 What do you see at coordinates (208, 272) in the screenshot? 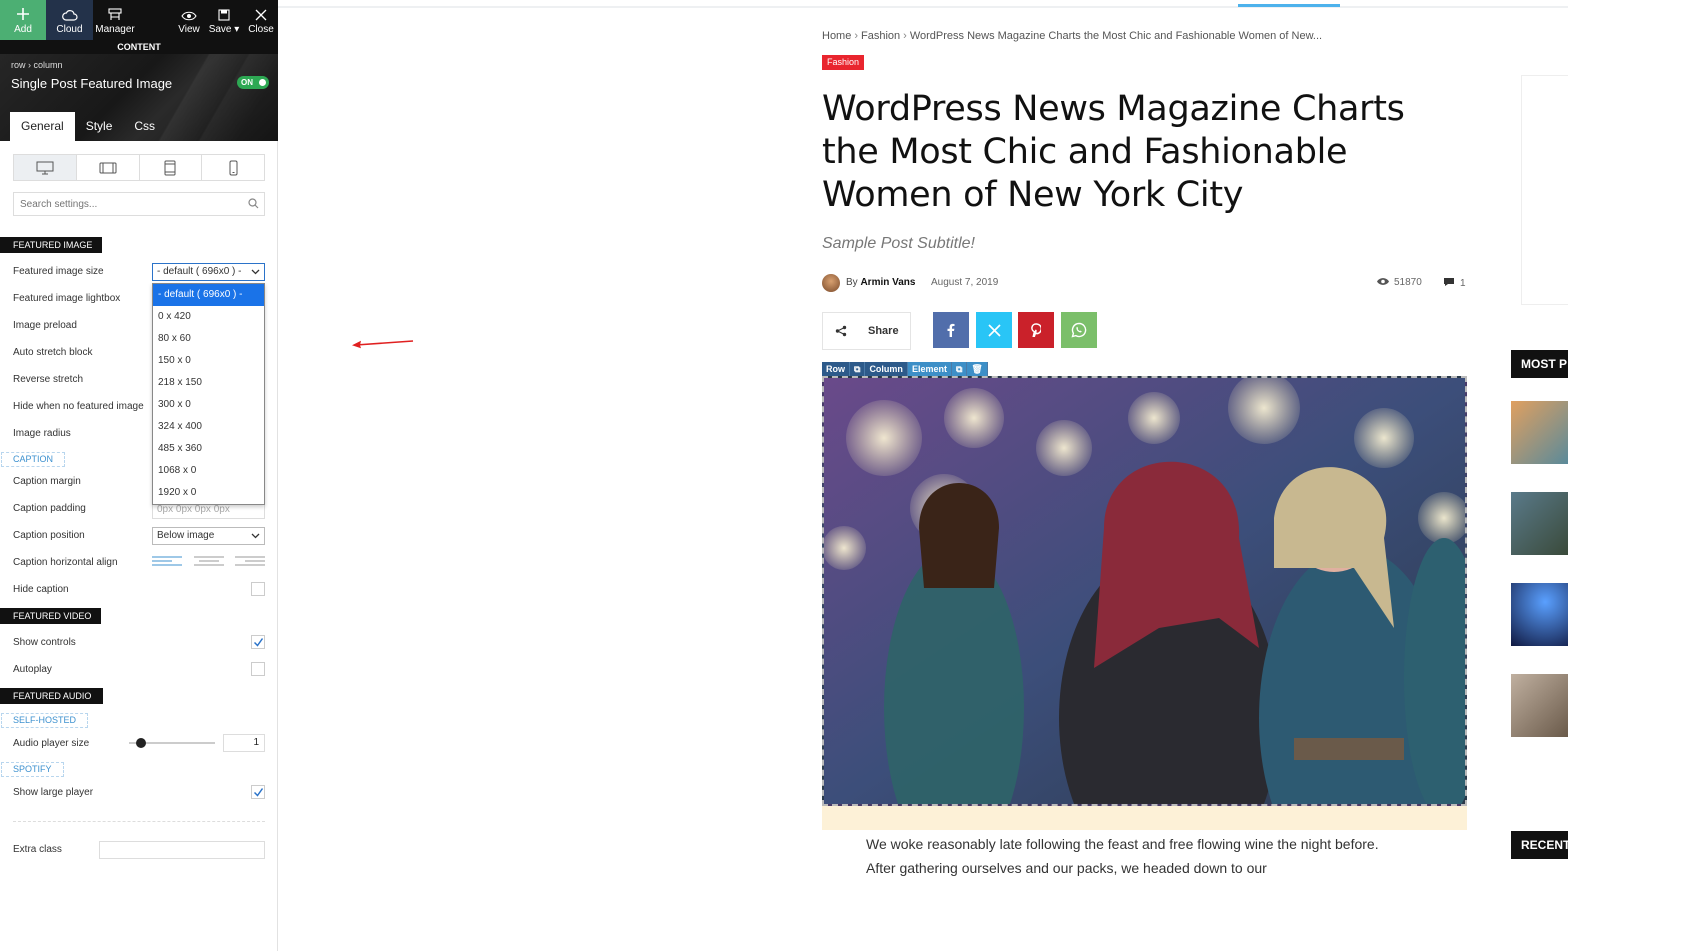
I see `featured-image-size-select: - default ( 696x0 ) -` at bounding box center [208, 272].